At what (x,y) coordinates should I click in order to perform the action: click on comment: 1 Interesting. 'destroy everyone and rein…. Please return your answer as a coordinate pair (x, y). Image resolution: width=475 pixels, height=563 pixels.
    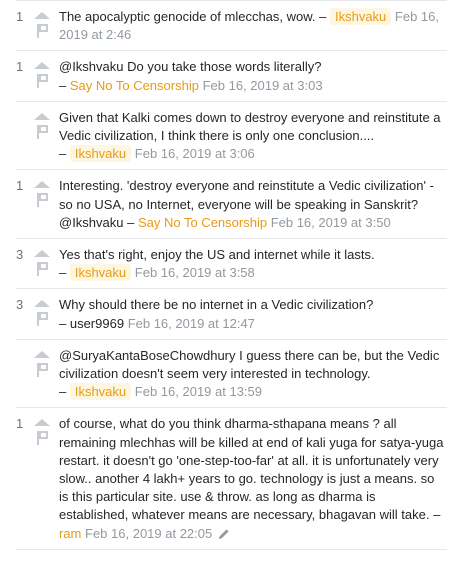
    Looking at the image, I should click on (231, 205).